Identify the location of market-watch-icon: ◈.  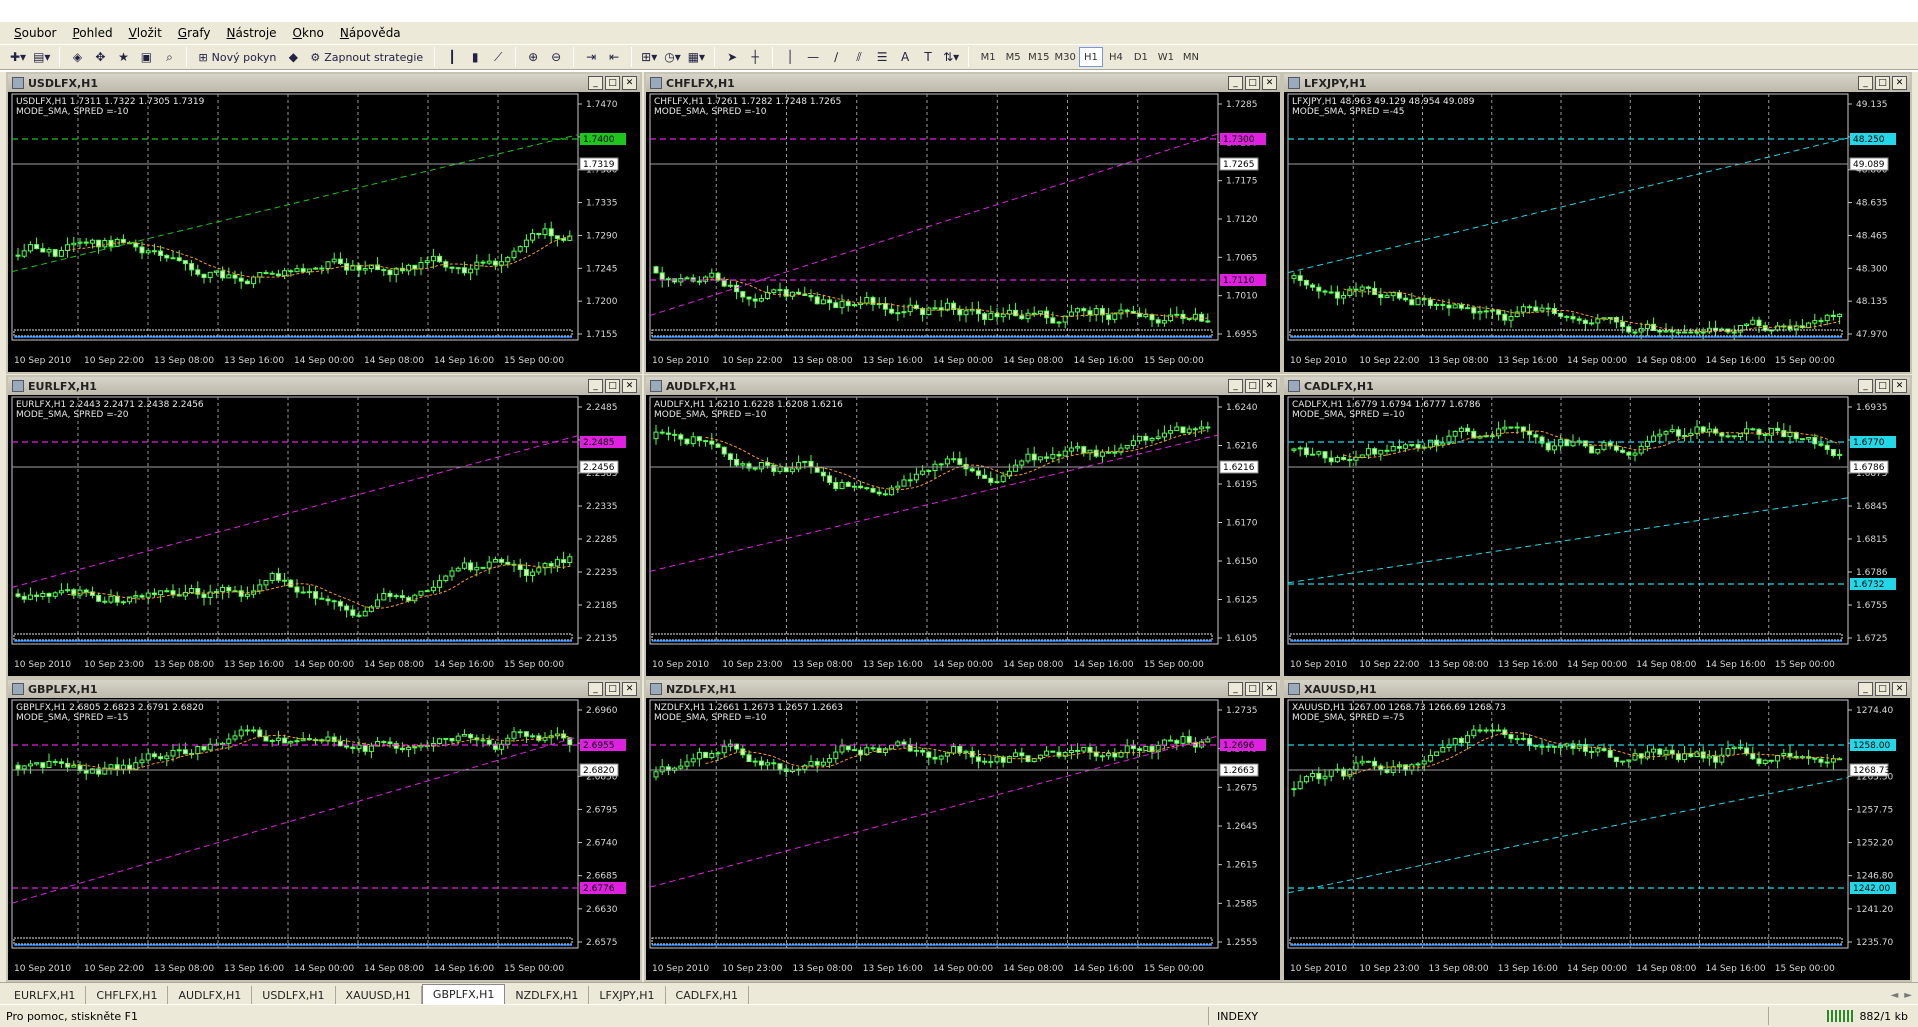
(77, 57).